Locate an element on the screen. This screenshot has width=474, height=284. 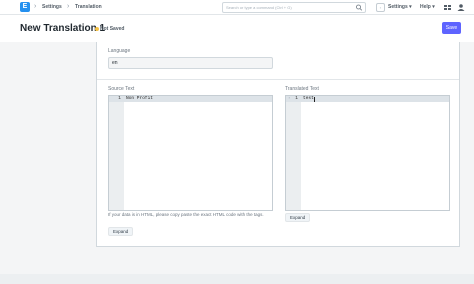
section-divider is located at coordinates (278, 79).